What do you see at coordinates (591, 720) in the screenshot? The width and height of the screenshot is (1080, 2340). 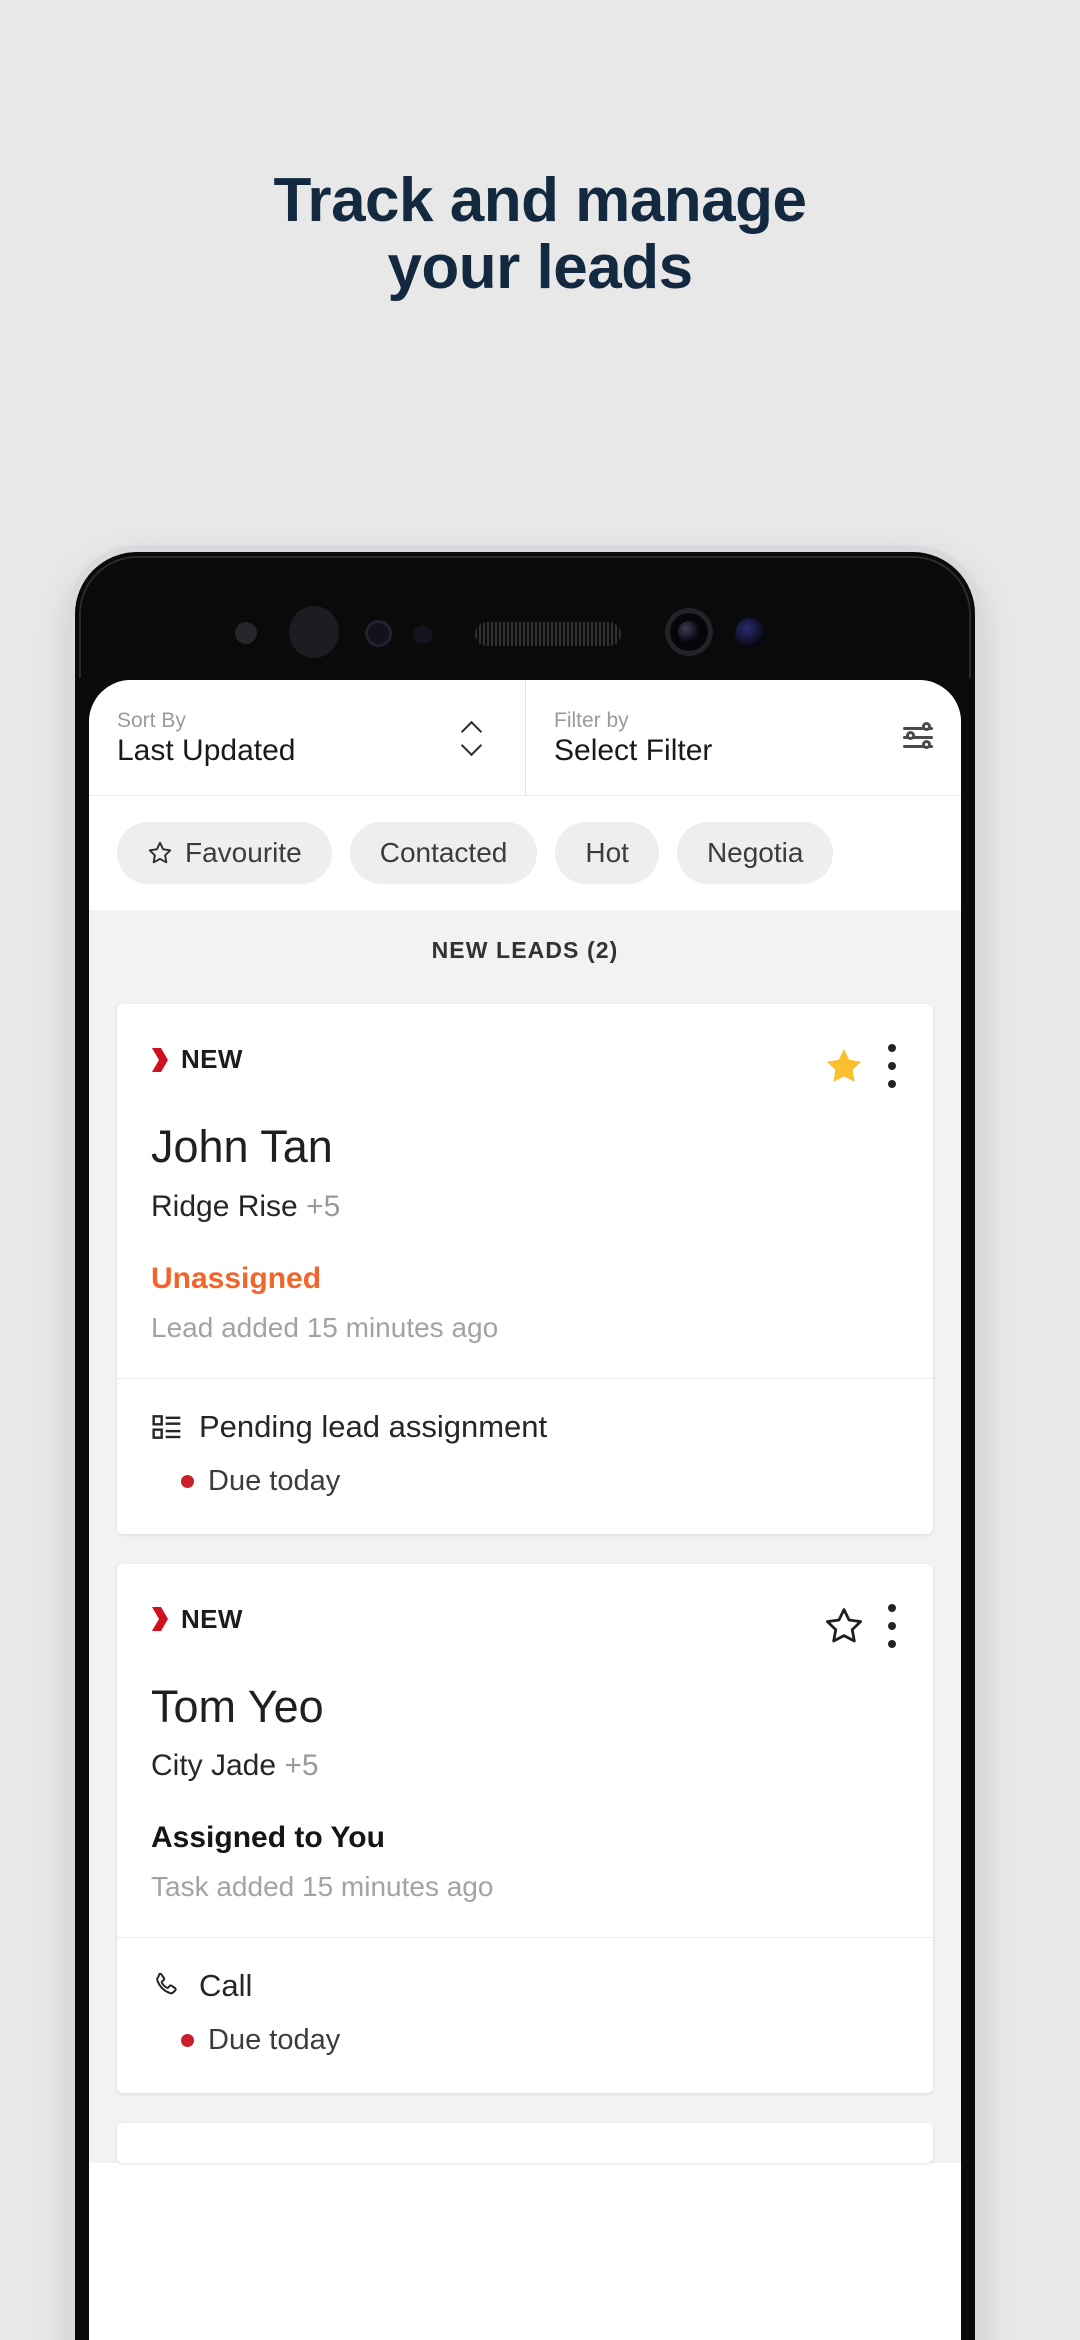 I see `filter-by-label: Filter by` at bounding box center [591, 720].